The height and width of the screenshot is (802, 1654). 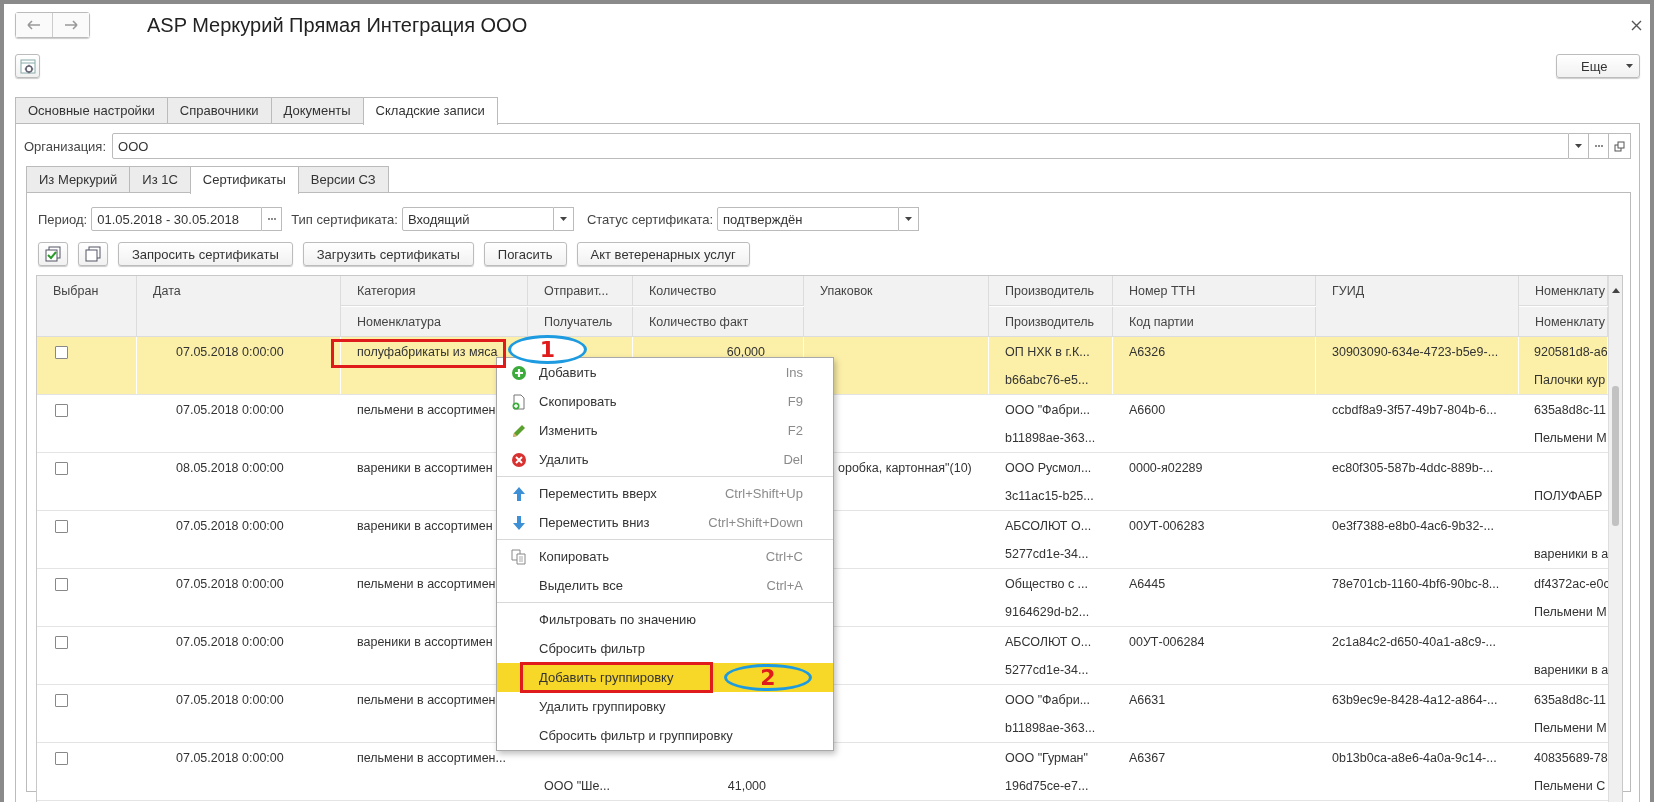 I want to click on window-title: ASP Меркурий Прямая Интеграция ООО, so click(x=338, y=25).